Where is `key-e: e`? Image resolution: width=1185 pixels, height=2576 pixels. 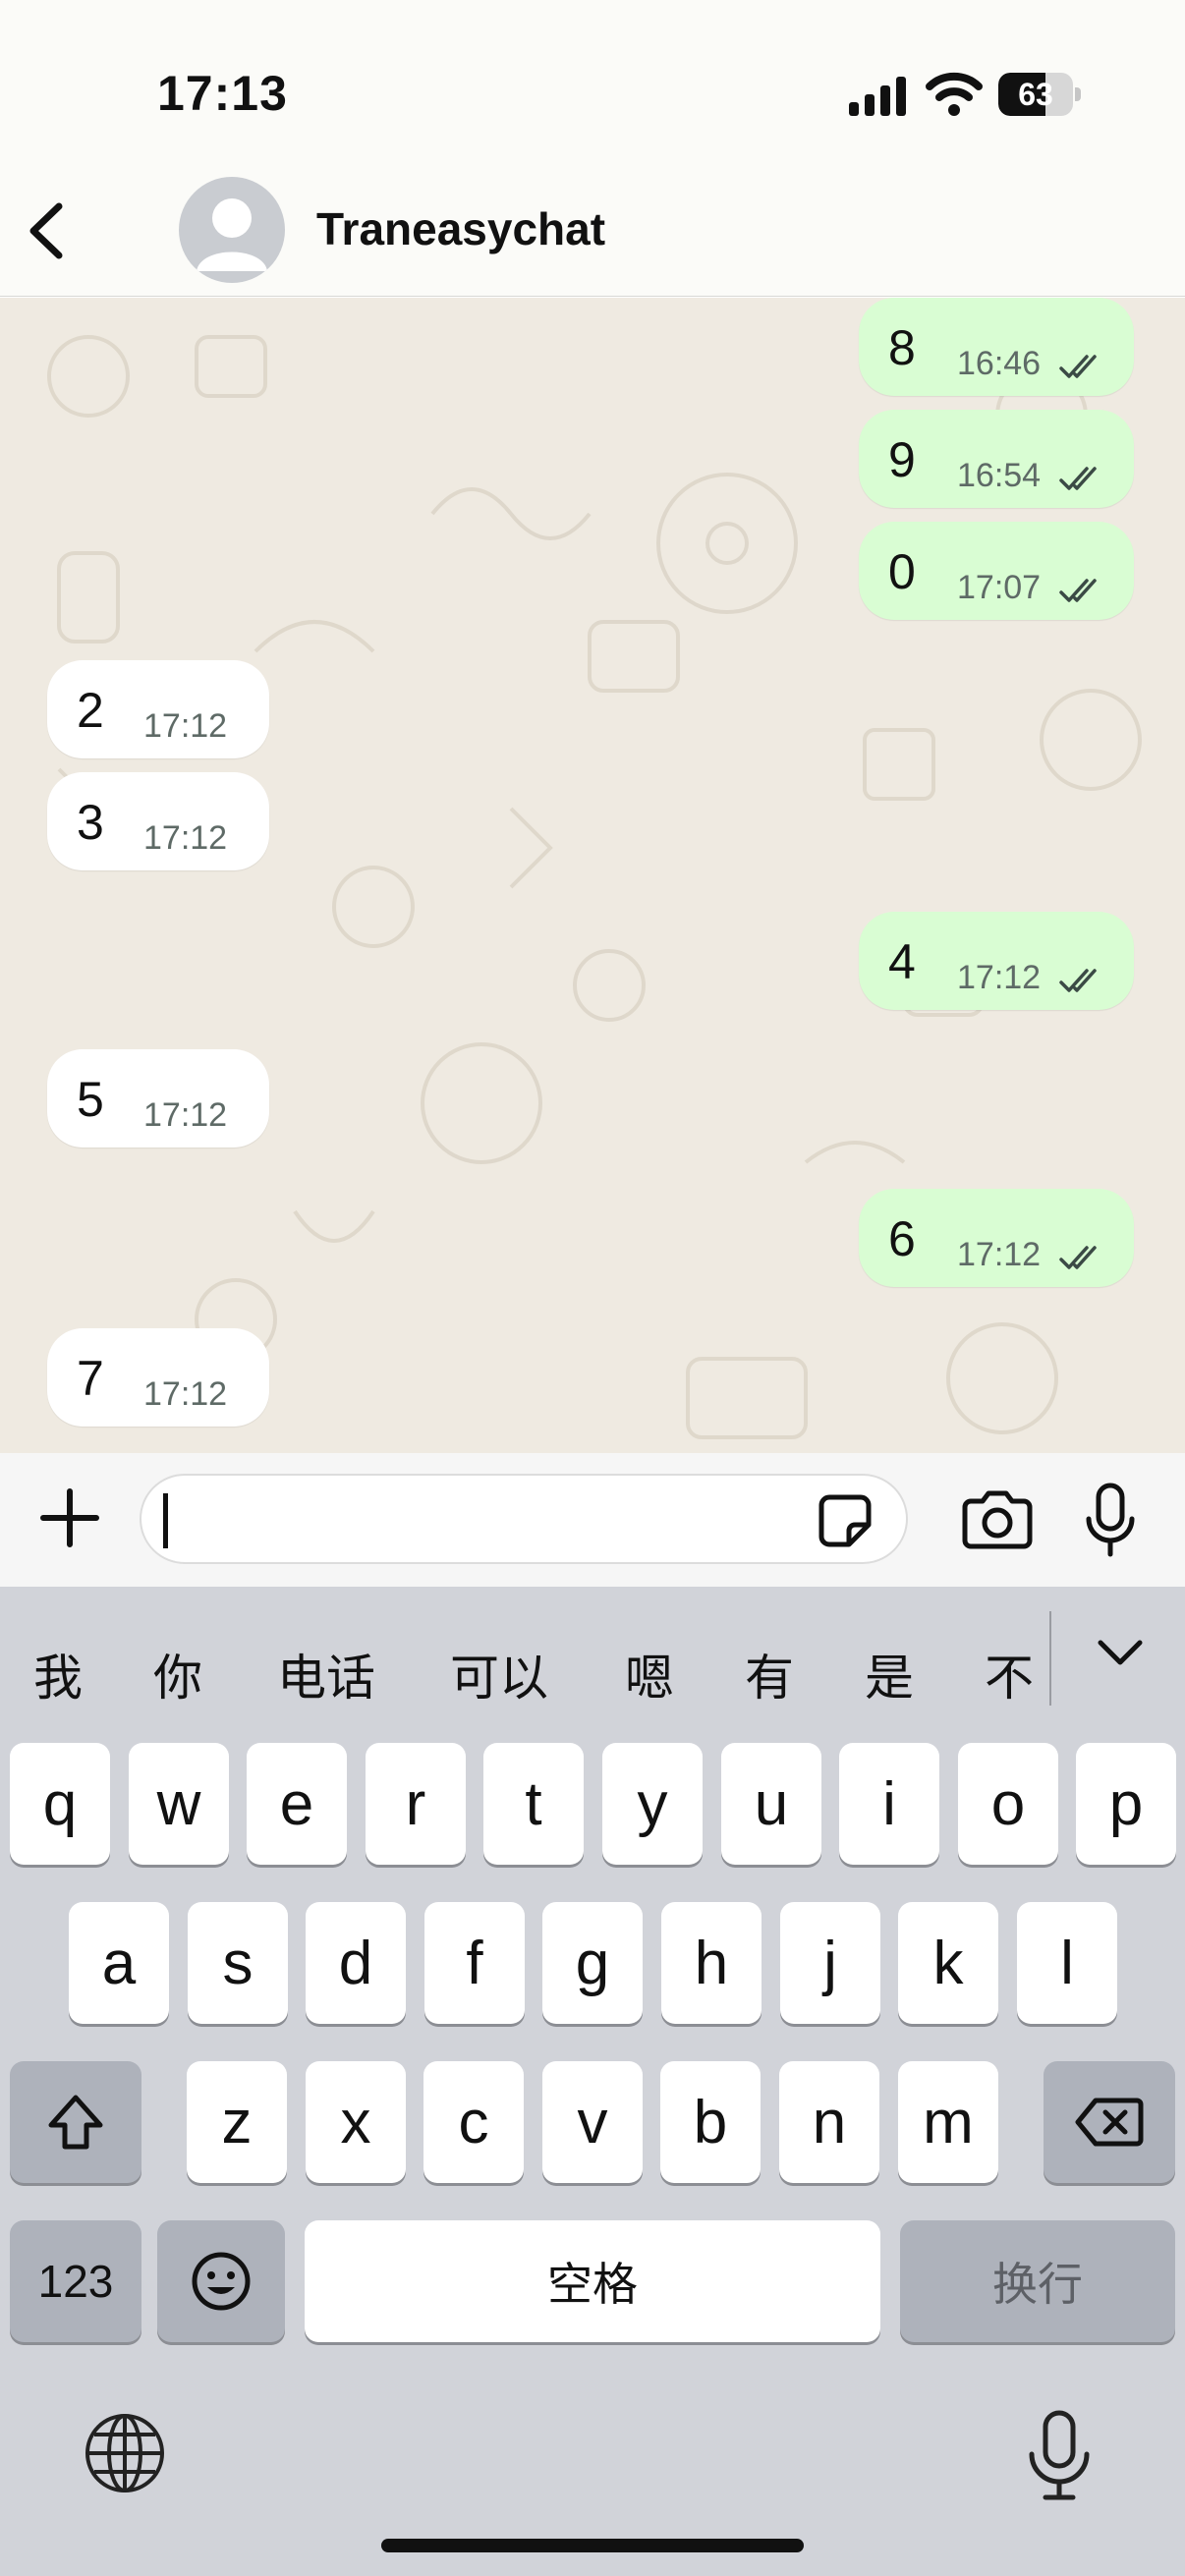 key-e: e is located at coordinates (297, 1804).